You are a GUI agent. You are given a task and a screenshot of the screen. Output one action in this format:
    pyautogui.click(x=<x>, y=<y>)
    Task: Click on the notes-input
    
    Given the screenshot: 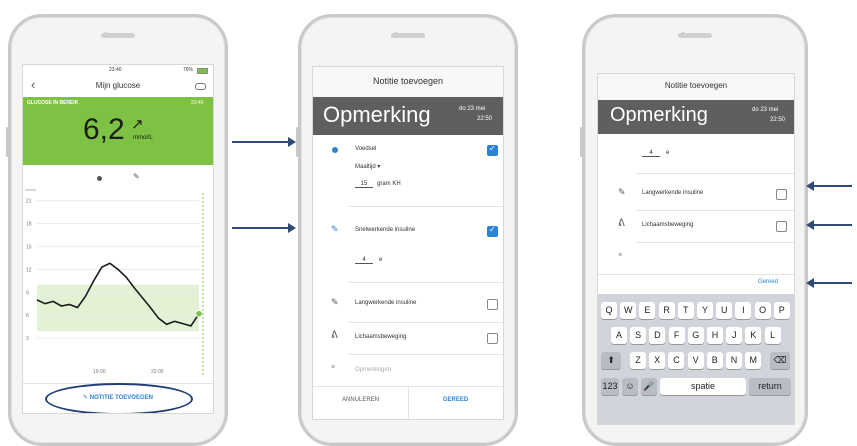 What is the action you would take?
    pyautogui.click(x=712, y=257)
    